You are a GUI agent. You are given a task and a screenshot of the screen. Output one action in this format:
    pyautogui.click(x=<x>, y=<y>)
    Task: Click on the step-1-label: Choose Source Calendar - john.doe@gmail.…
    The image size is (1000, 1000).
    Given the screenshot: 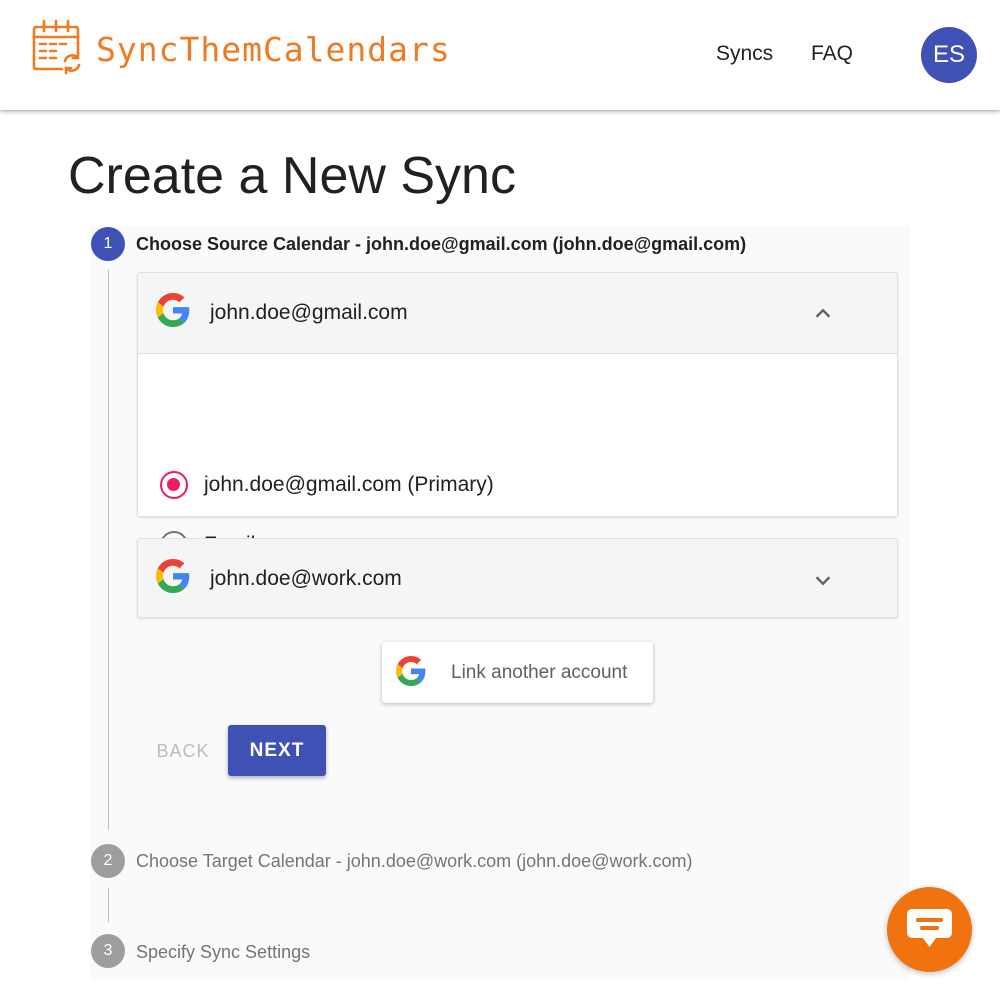 What is the action you would take?
    pyautogui.click(x=441, y=244)
    